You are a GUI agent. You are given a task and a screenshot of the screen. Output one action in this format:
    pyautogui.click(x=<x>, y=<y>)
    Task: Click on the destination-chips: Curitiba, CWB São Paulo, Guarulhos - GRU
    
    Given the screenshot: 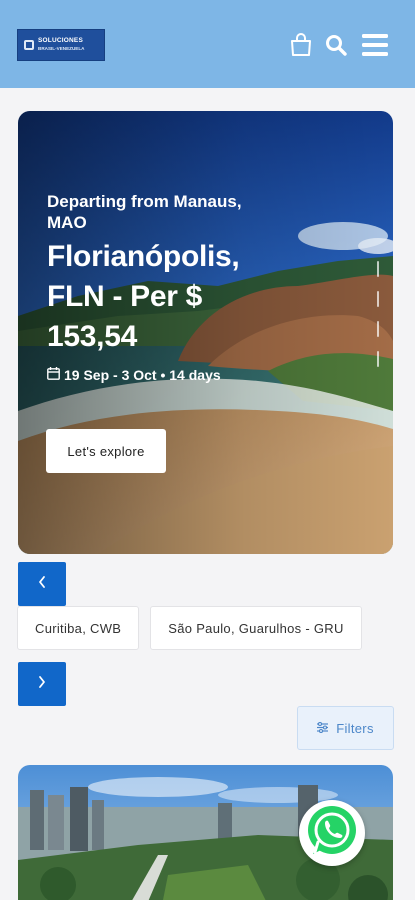 What is the action you would take?
    pyautogui.click(x=190, y=628)
    